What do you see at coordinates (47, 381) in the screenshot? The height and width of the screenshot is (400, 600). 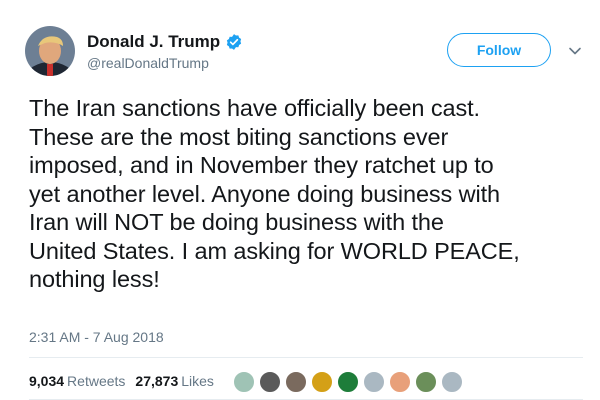 I see `retweets-count: 9,034` at bounding box center [47, 381].